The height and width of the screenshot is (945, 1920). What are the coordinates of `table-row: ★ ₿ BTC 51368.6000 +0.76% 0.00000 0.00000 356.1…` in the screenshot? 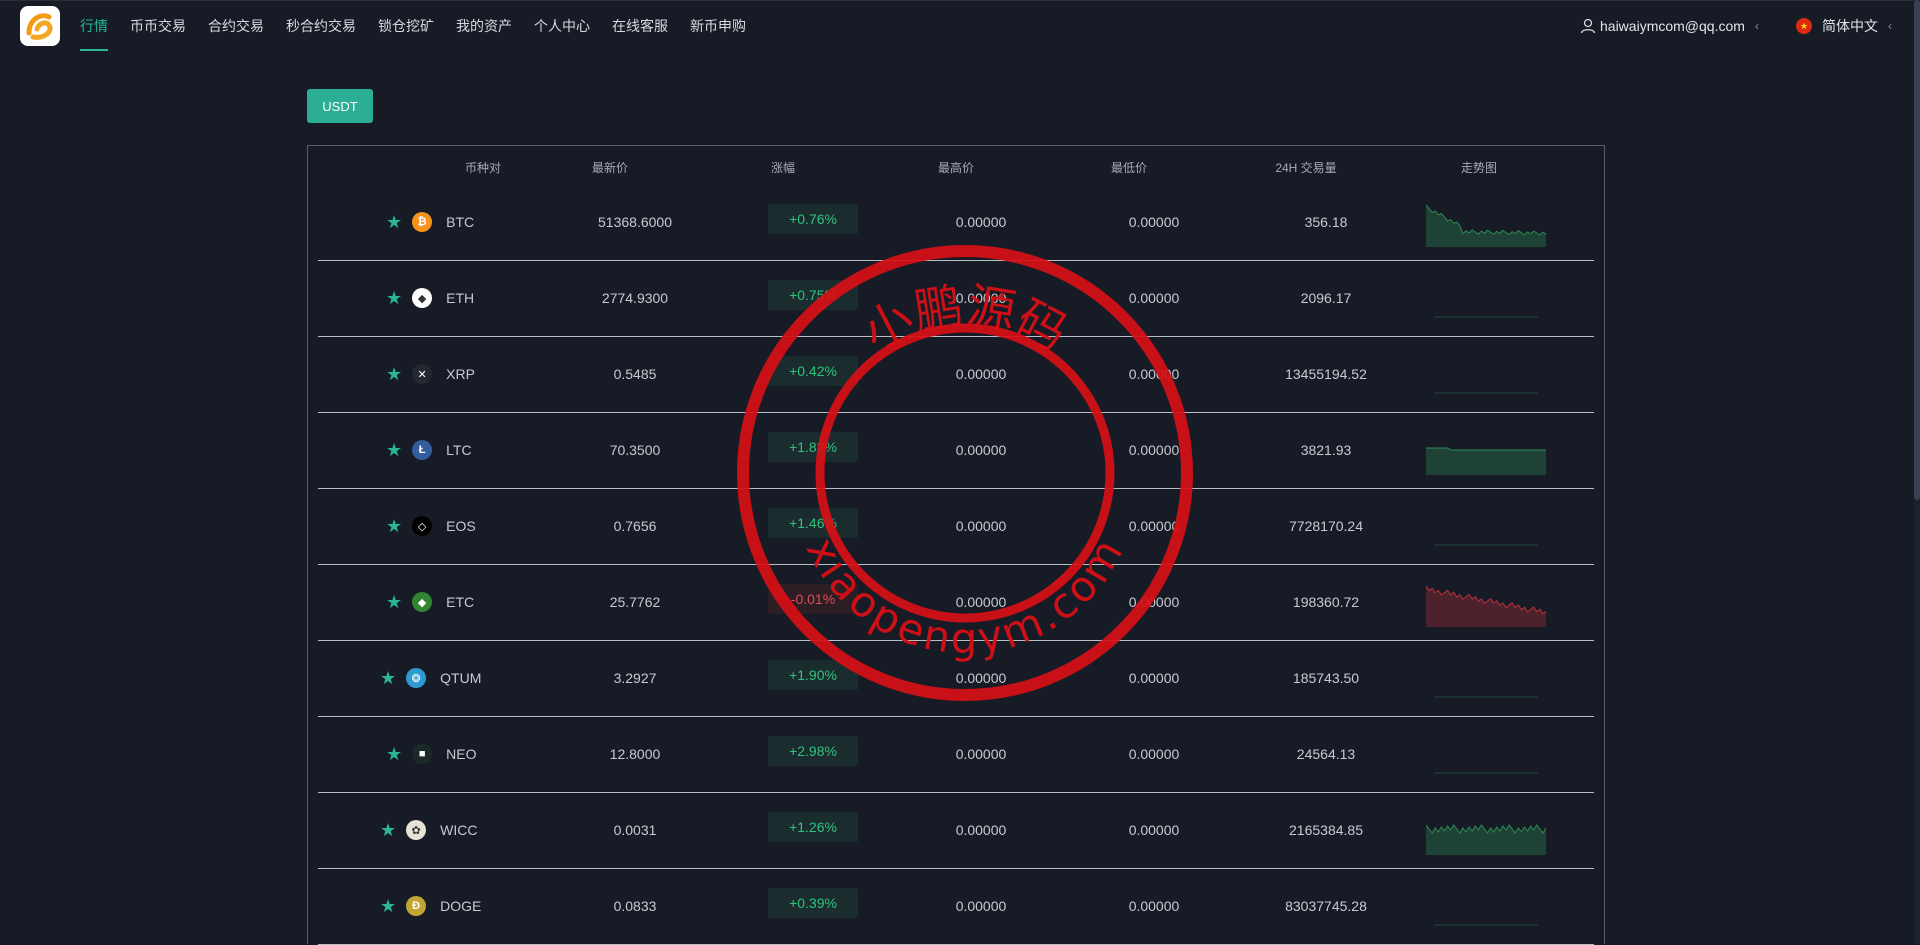 It's located at (956, 222).